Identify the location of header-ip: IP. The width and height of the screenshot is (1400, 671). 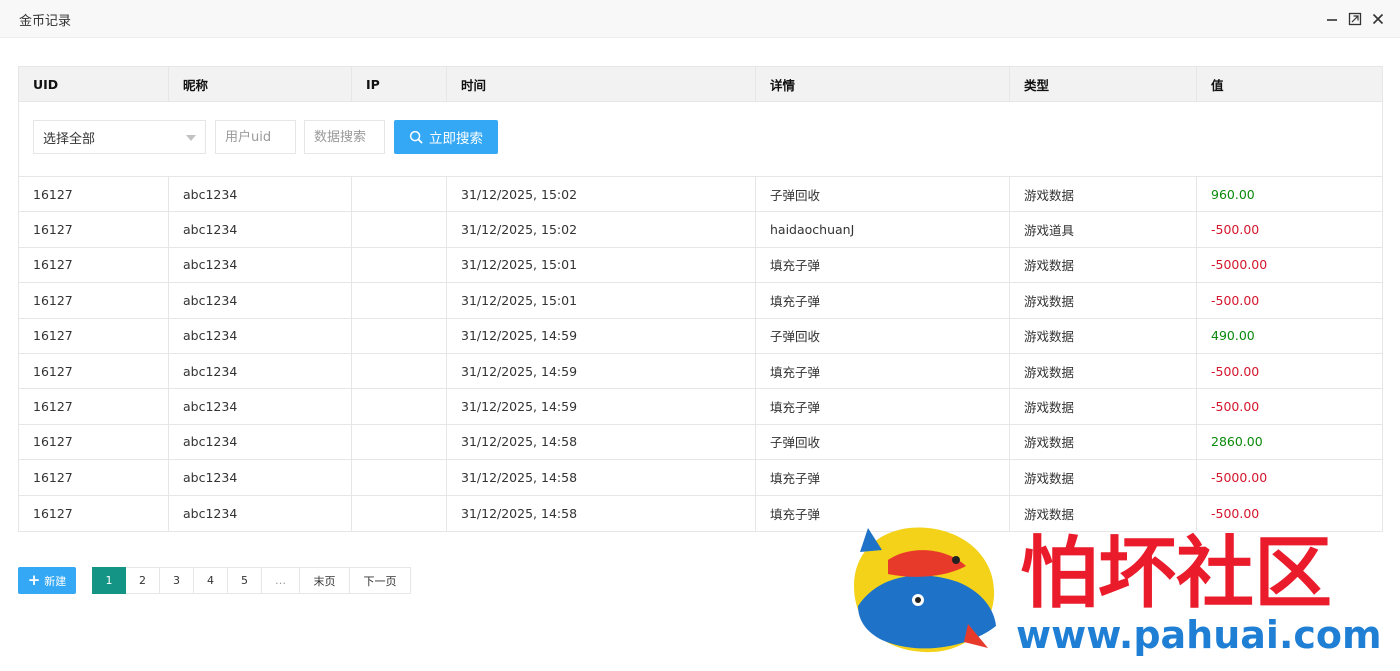
(399, 84).